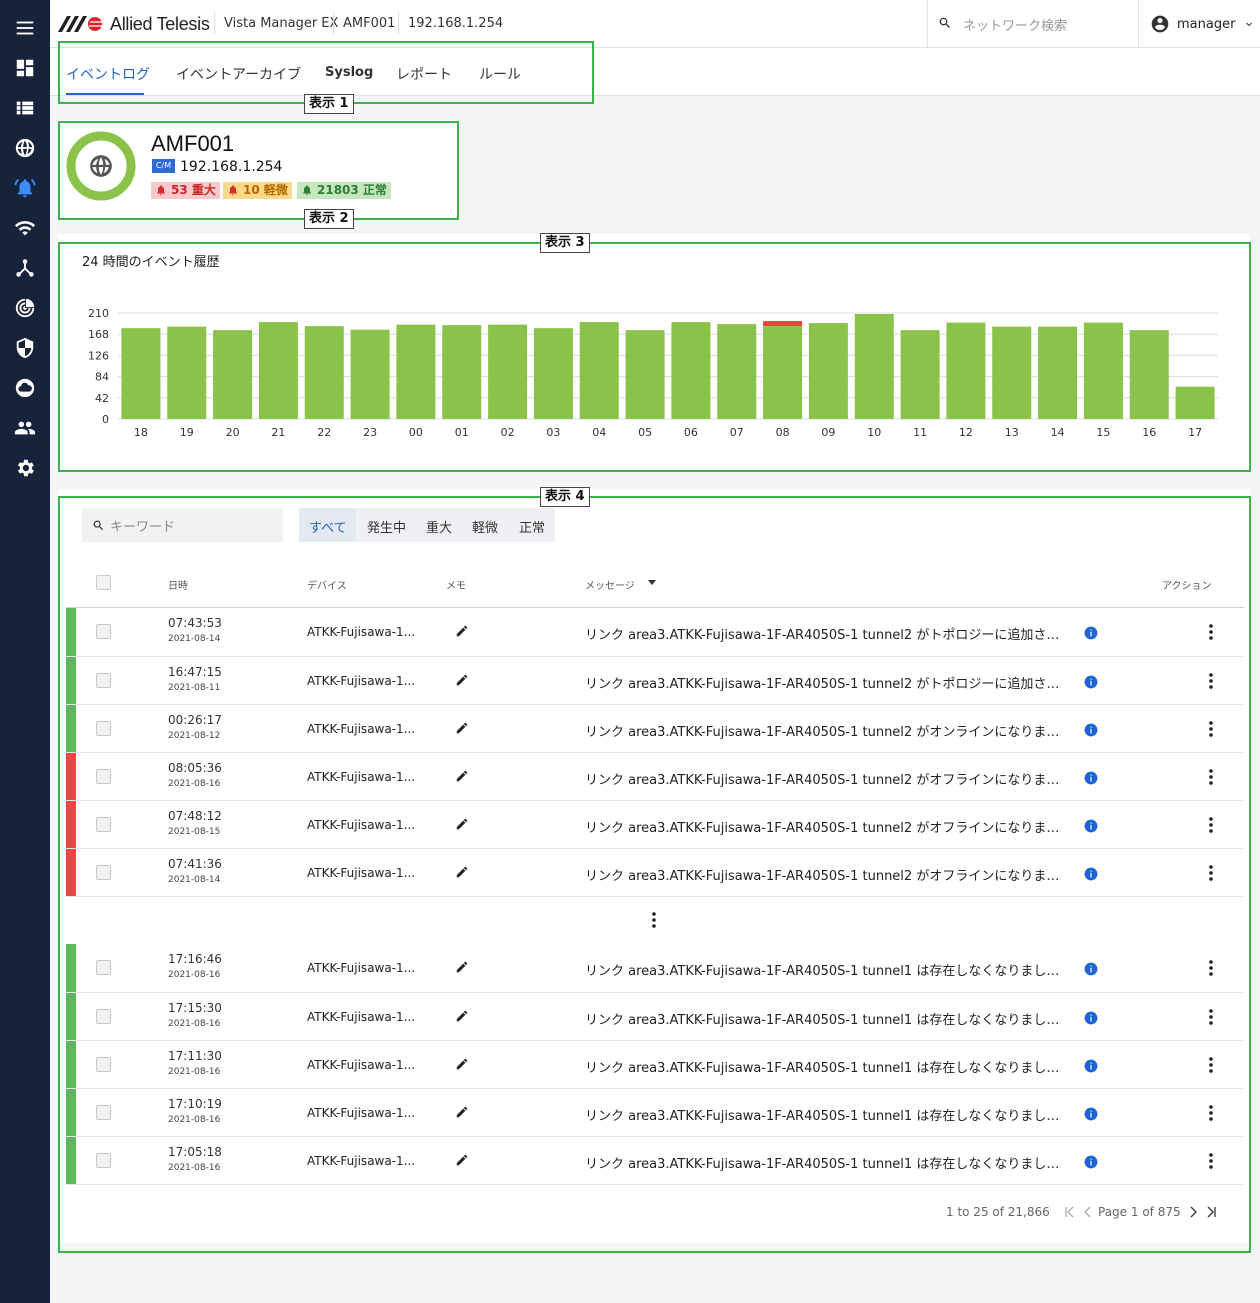  What do you see at coordinates (25, 651) in the screenshot?
I see `sidebar` at bounding box center [25, 651].